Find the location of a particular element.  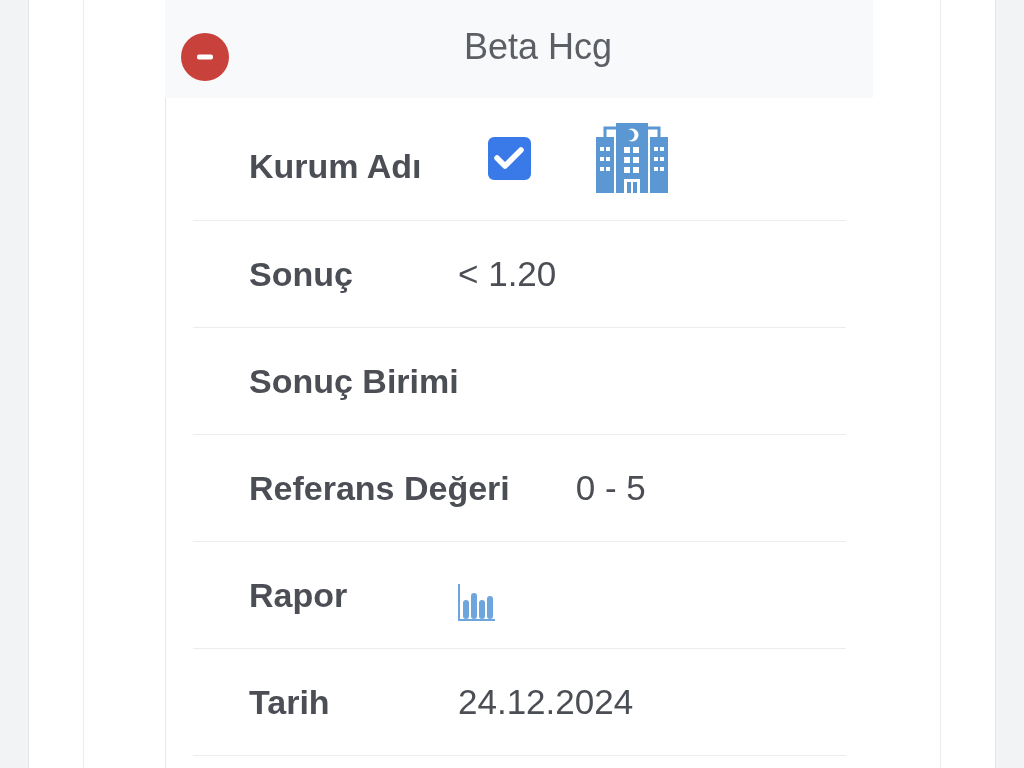

field-value: 24.12.2024 is located at coordinates (546, 702).